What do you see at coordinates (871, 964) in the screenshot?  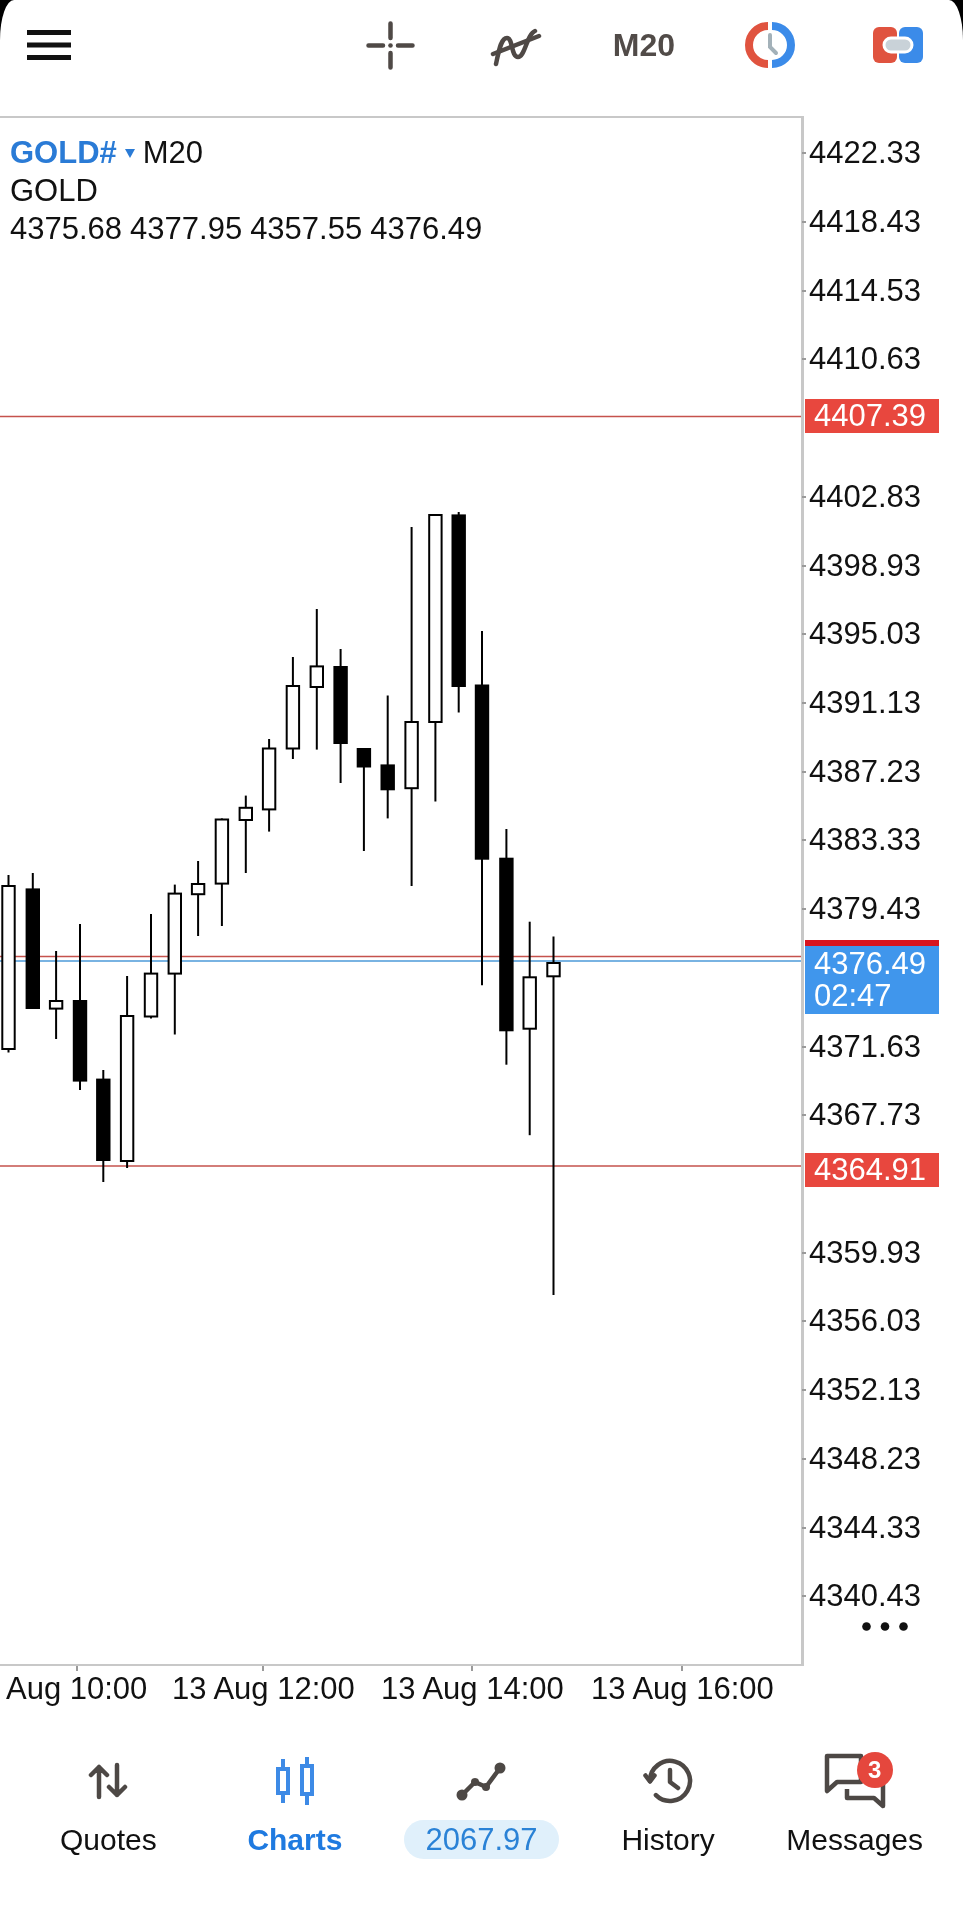 I see `bid-price: 4376.49` at bounding box center [871, 964].